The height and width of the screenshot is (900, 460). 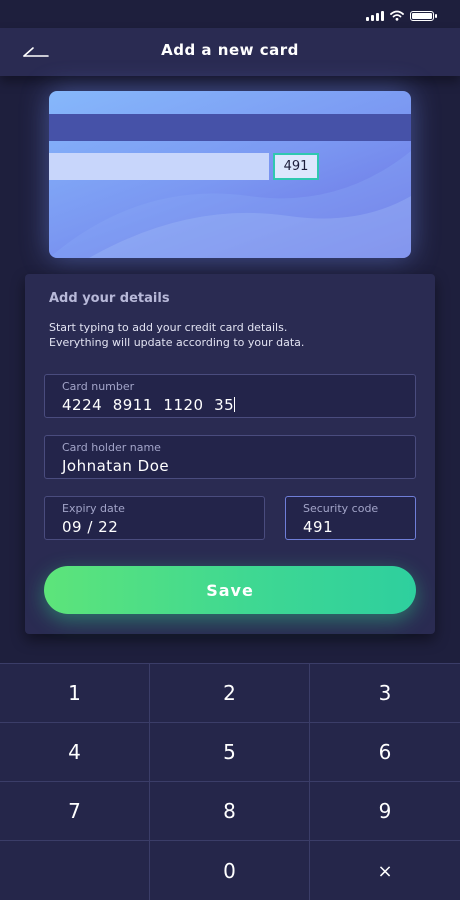 I want to click on text-caret, so click(x=235, y=404).